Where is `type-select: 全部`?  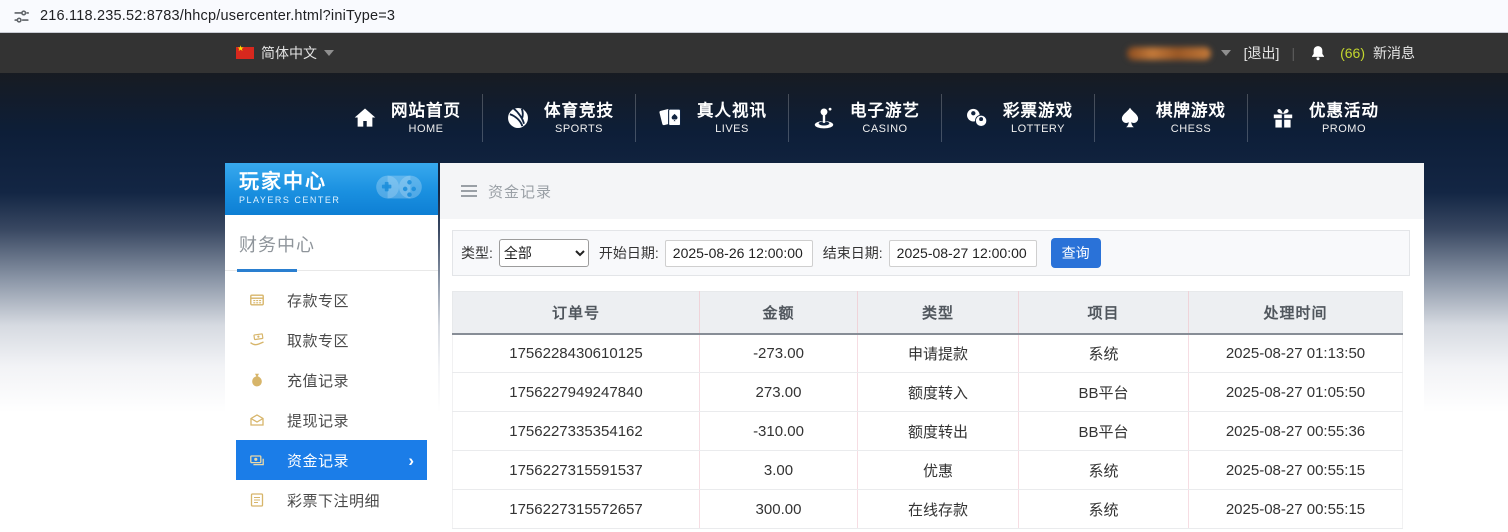 type-select: 全部 is located at coordinates (543, 253).